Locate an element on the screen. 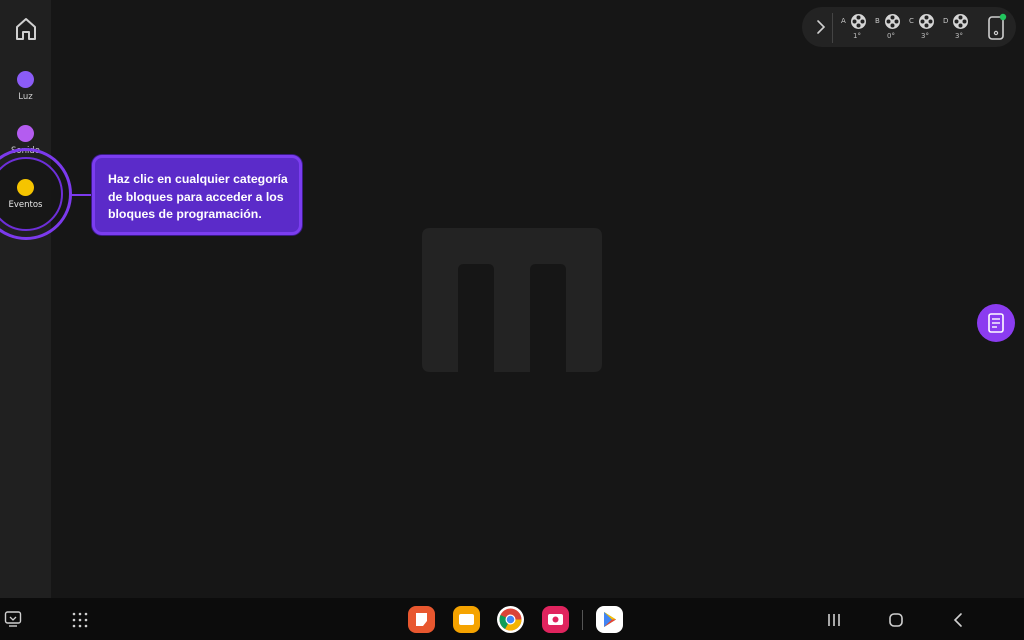 This screenshot has height=640, width=1024. back-icon is located at coordinates (959, 620).